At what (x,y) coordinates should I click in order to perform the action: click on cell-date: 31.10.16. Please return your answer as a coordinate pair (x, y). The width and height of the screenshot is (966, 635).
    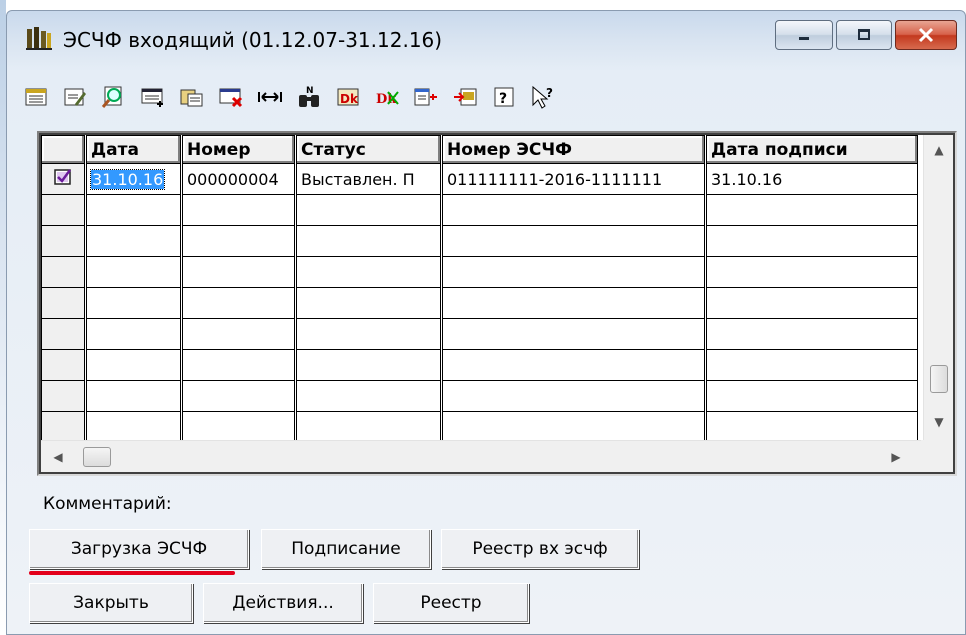
    Looking at the image, I should click on (133, 179).